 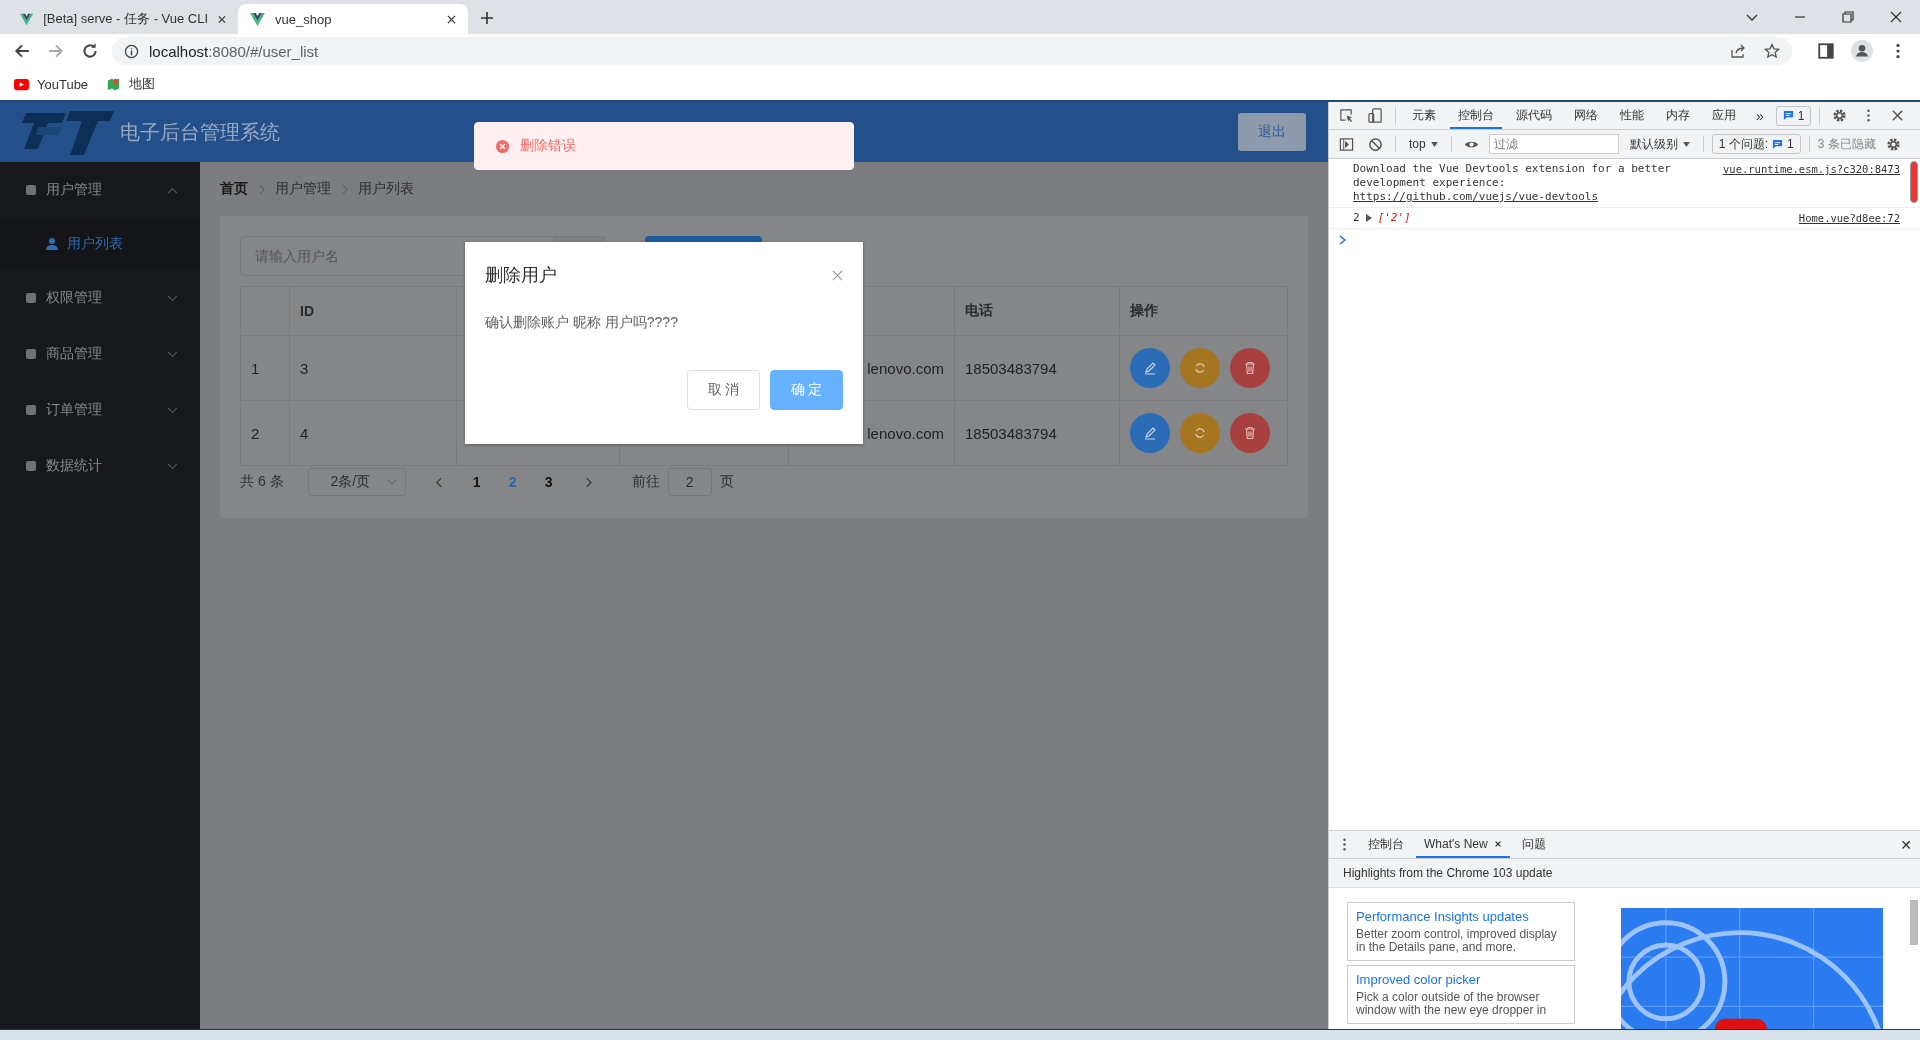 I want to click on address-bar: localhost:8080/#/user_list, so click(x=952, y=51).